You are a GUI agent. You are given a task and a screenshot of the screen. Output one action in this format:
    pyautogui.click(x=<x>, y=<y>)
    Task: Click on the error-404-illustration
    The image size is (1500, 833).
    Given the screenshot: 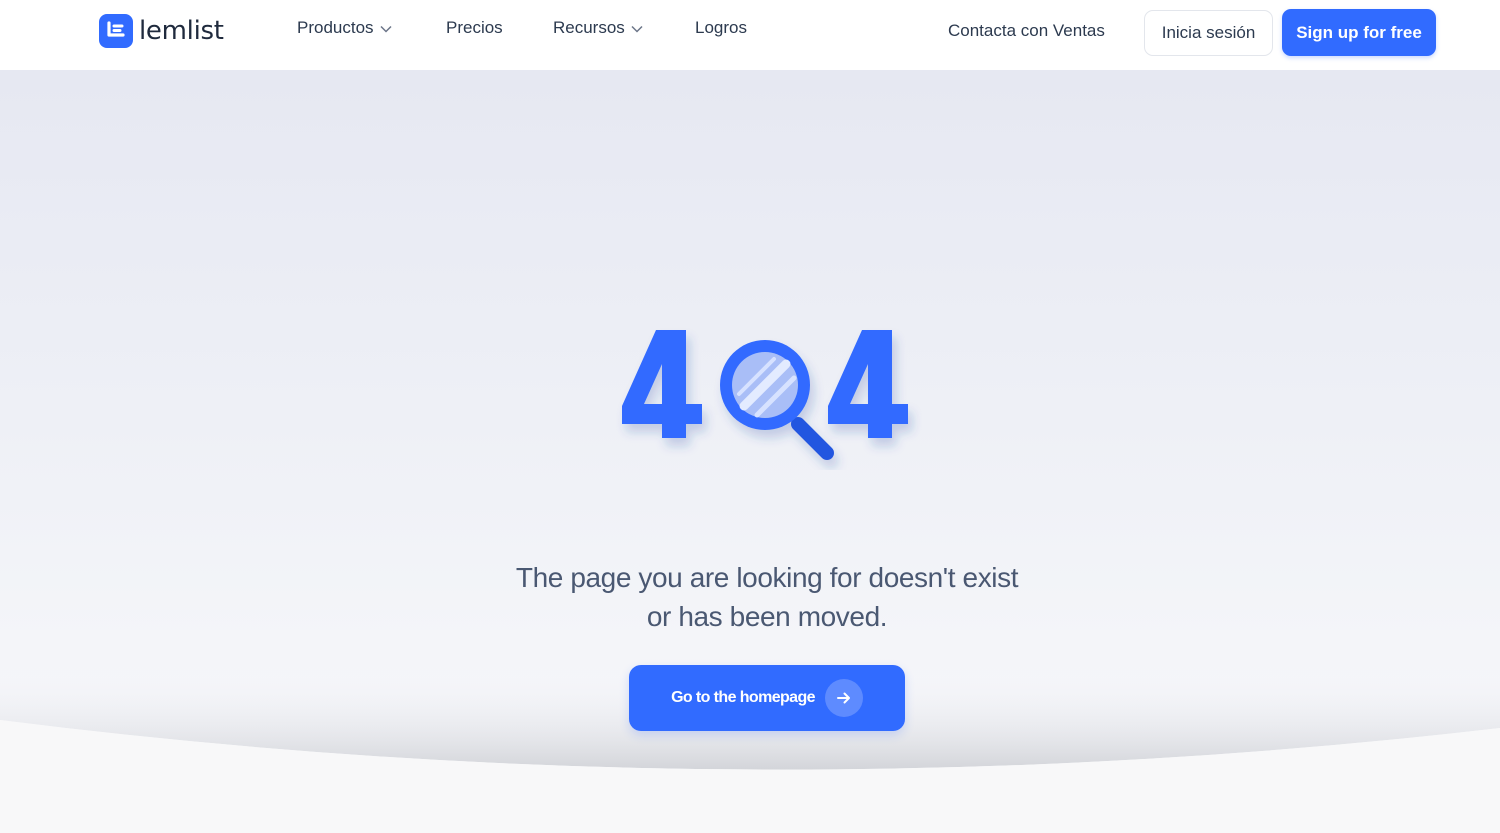 What is the action you would take?
    pyautogui.click(x=765, y=395)
    